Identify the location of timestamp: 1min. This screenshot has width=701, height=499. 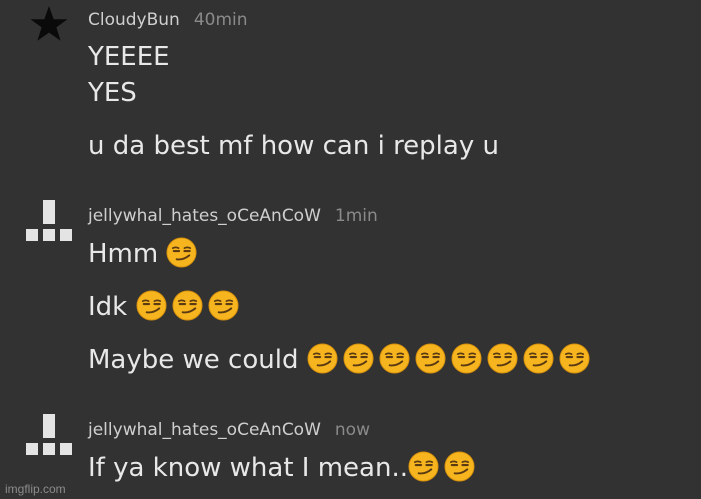
(356, 216).